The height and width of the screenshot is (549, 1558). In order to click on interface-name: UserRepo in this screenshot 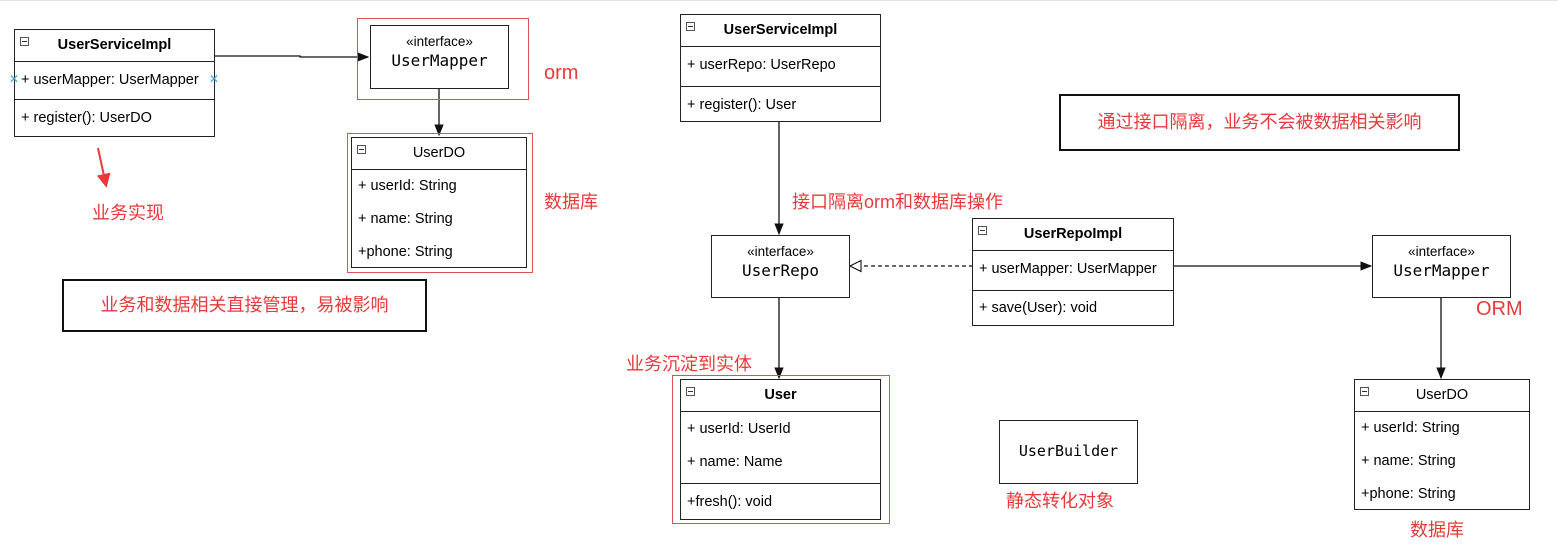, I will do `click(780, 270)`.